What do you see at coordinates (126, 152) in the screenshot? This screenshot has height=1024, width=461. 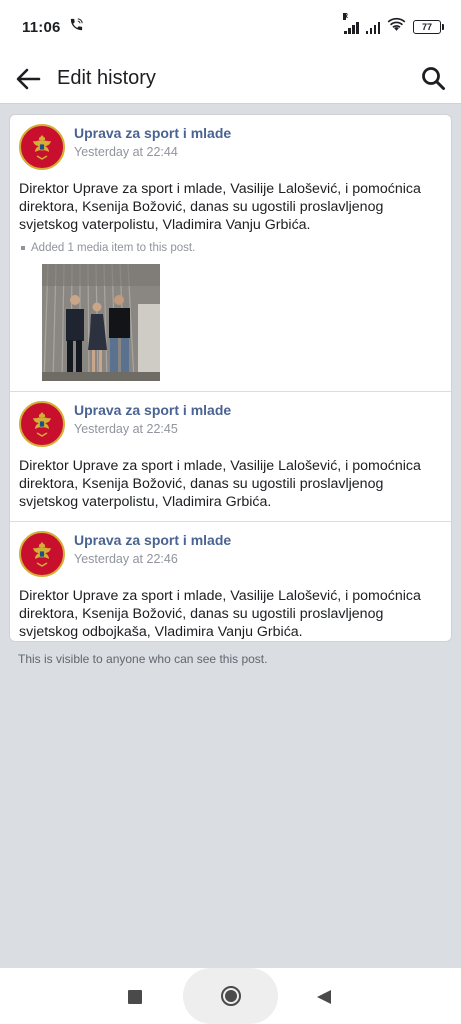 I see `entry-timestamp: Yesterday at 22:44` at bounding box center [126, 152].